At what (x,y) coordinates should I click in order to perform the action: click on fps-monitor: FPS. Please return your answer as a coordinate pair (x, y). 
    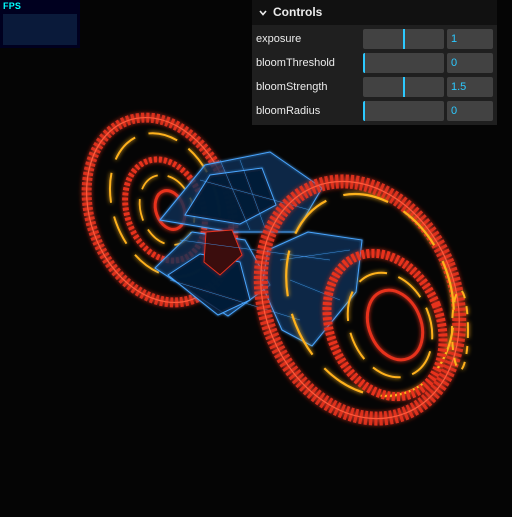
    Looking at the image, I should click on (40, 24).